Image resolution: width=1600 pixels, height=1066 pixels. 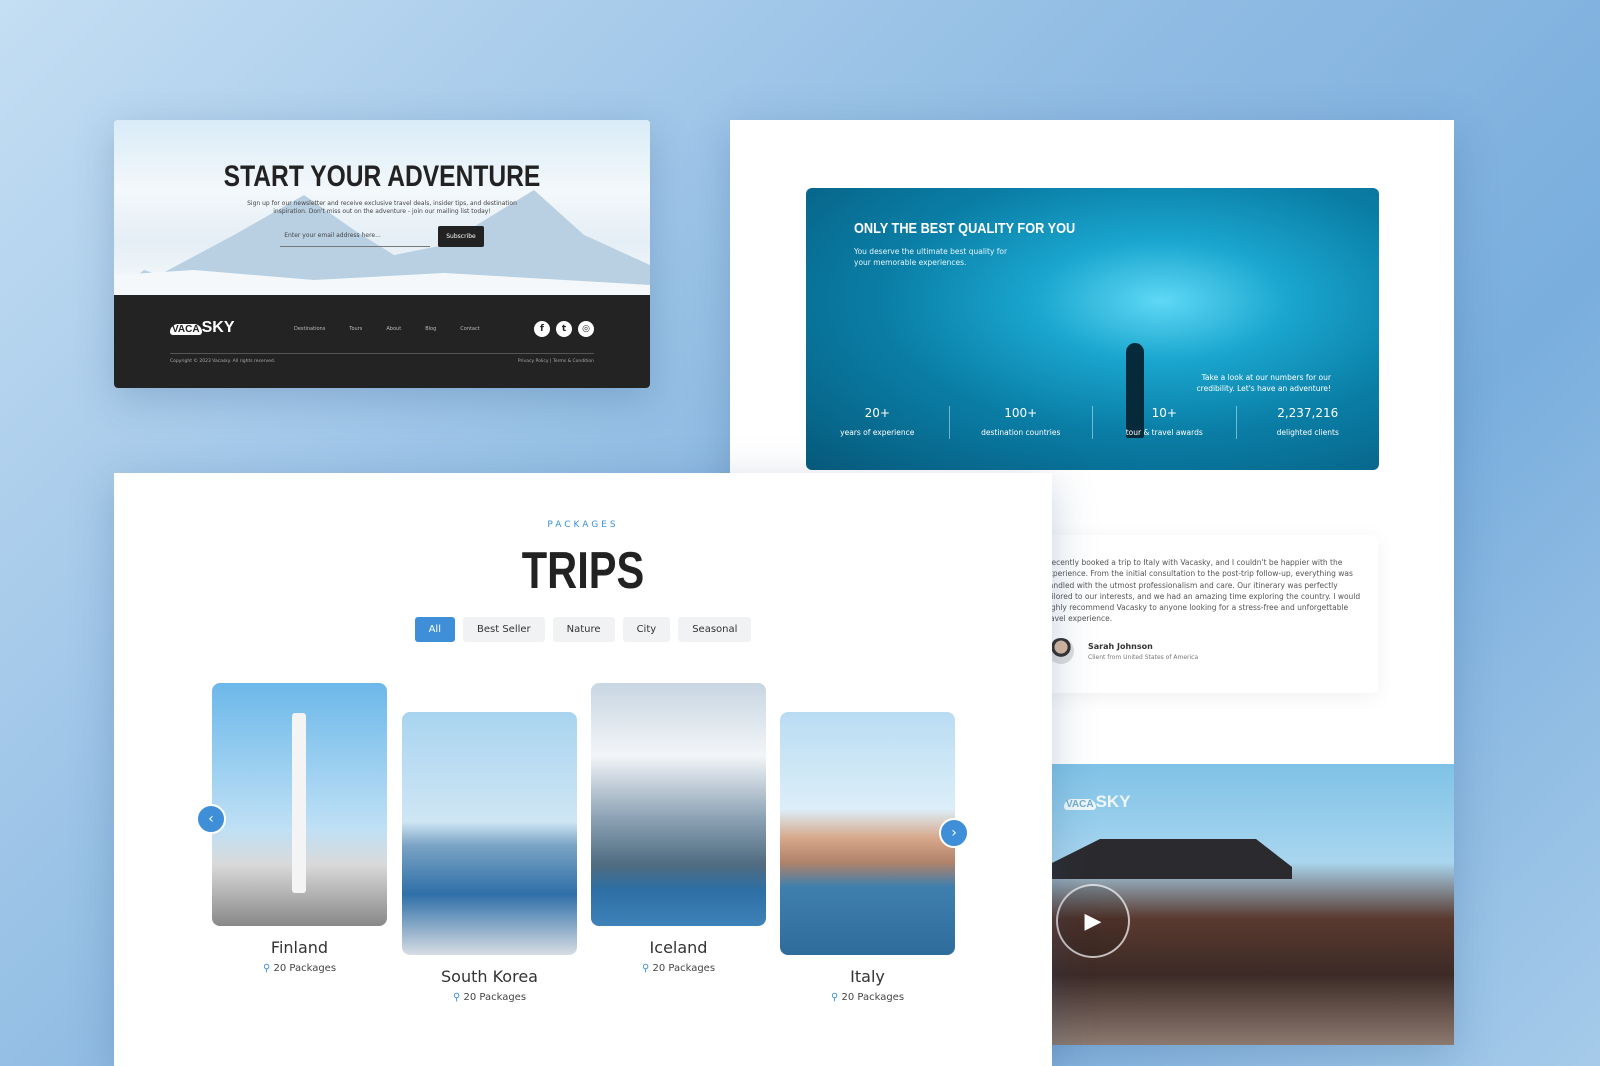 I want to click on stat-label: years of experience, so click(x=877, y=432).